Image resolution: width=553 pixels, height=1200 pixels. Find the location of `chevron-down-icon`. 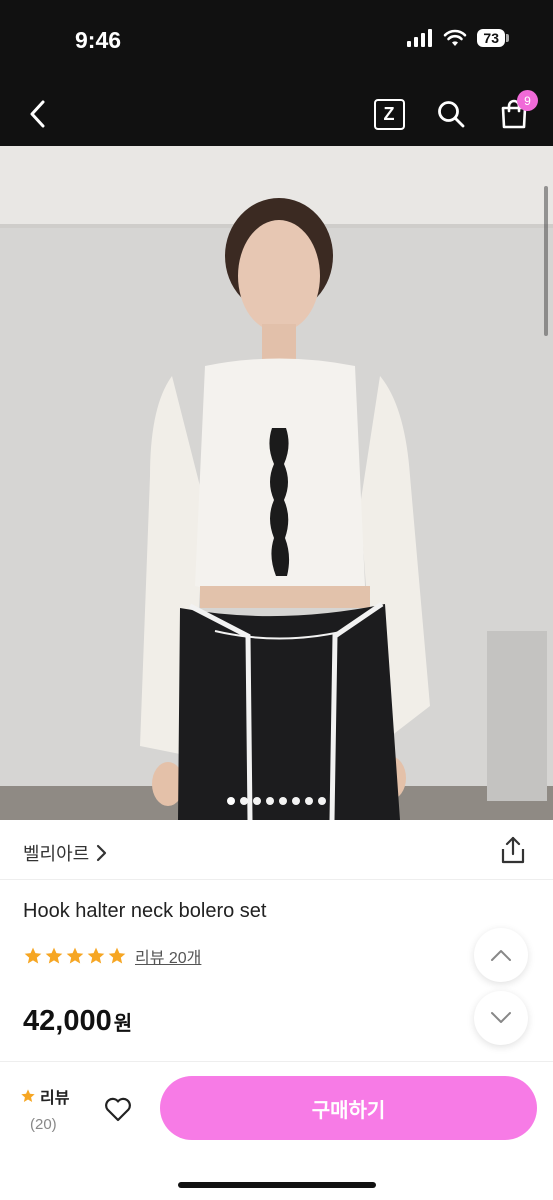

chevron-down-icon is located at coordinates (501, 1017).